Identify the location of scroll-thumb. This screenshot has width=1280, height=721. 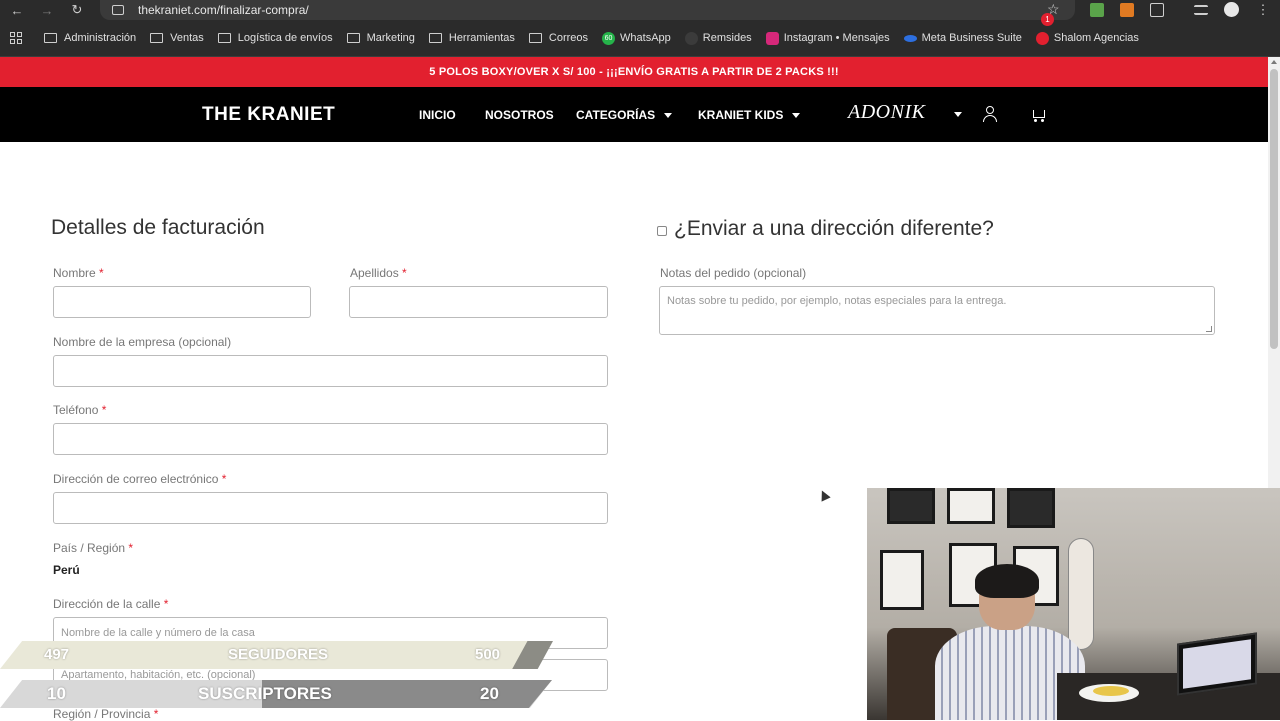
(1274, 209).